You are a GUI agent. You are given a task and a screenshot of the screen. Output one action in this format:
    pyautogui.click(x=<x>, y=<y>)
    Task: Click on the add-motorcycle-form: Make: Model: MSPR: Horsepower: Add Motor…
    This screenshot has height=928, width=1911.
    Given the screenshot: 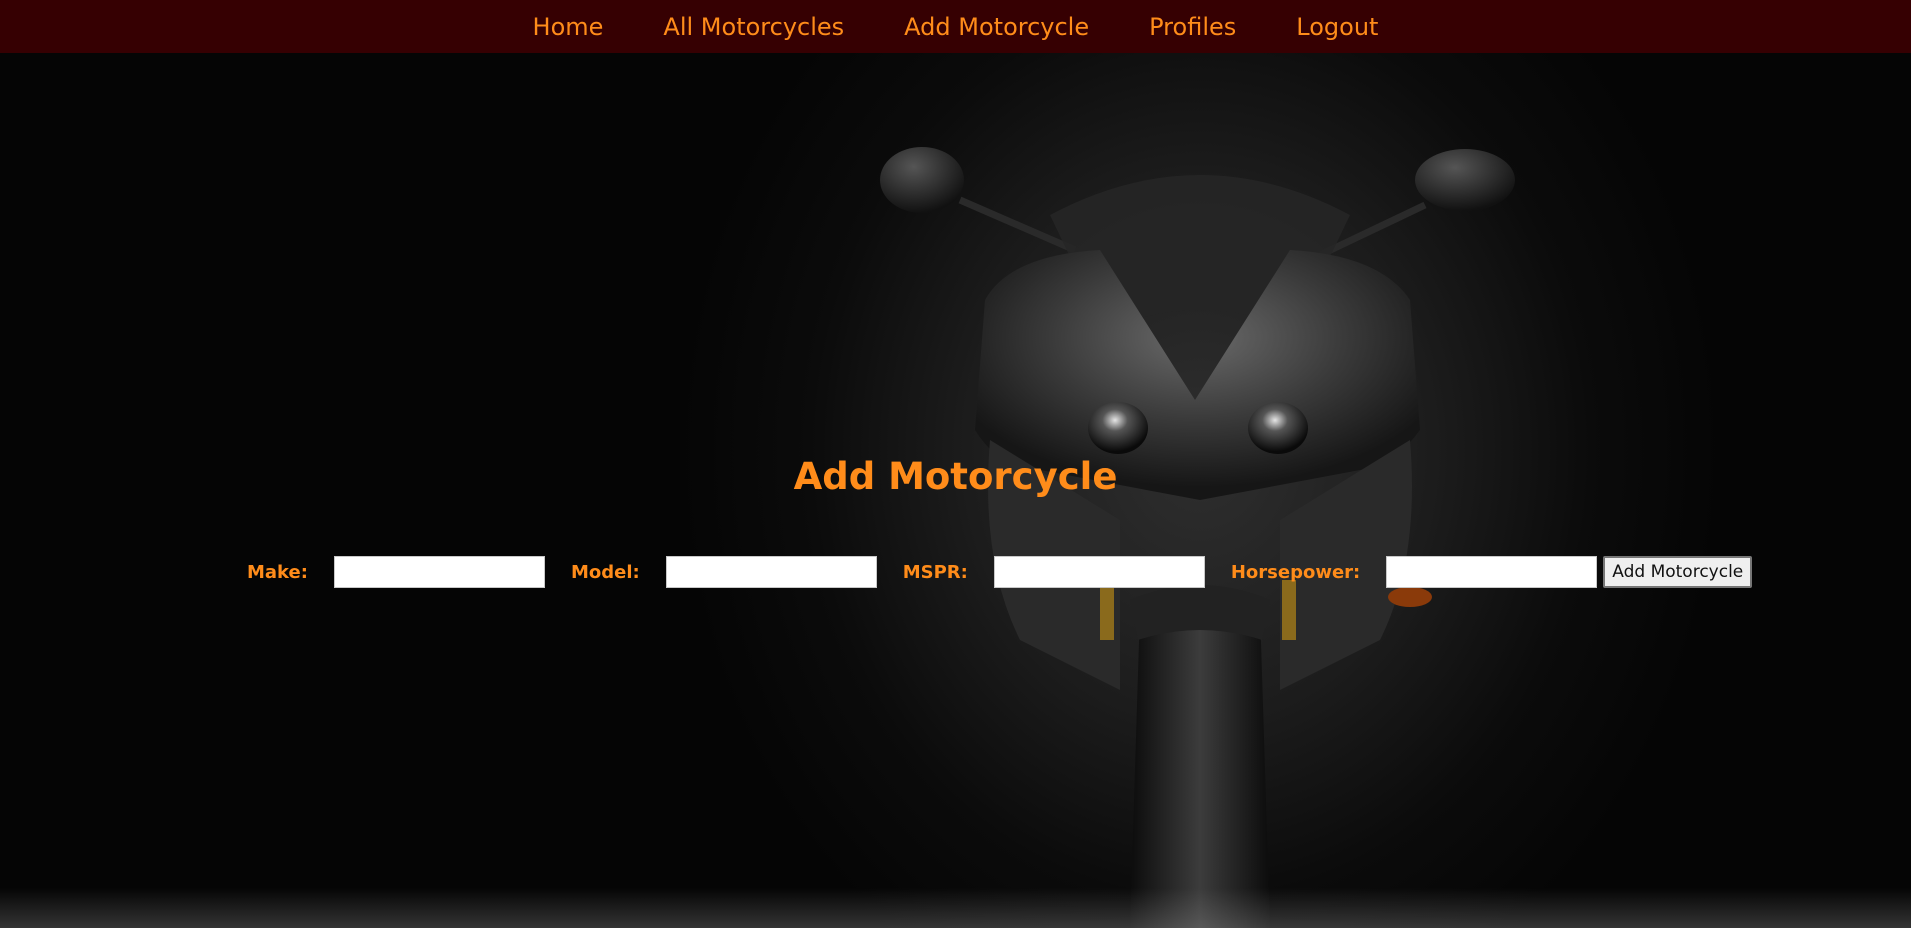 What is the action you would take?
    pyautogui.click(x=1000, y=572)
    